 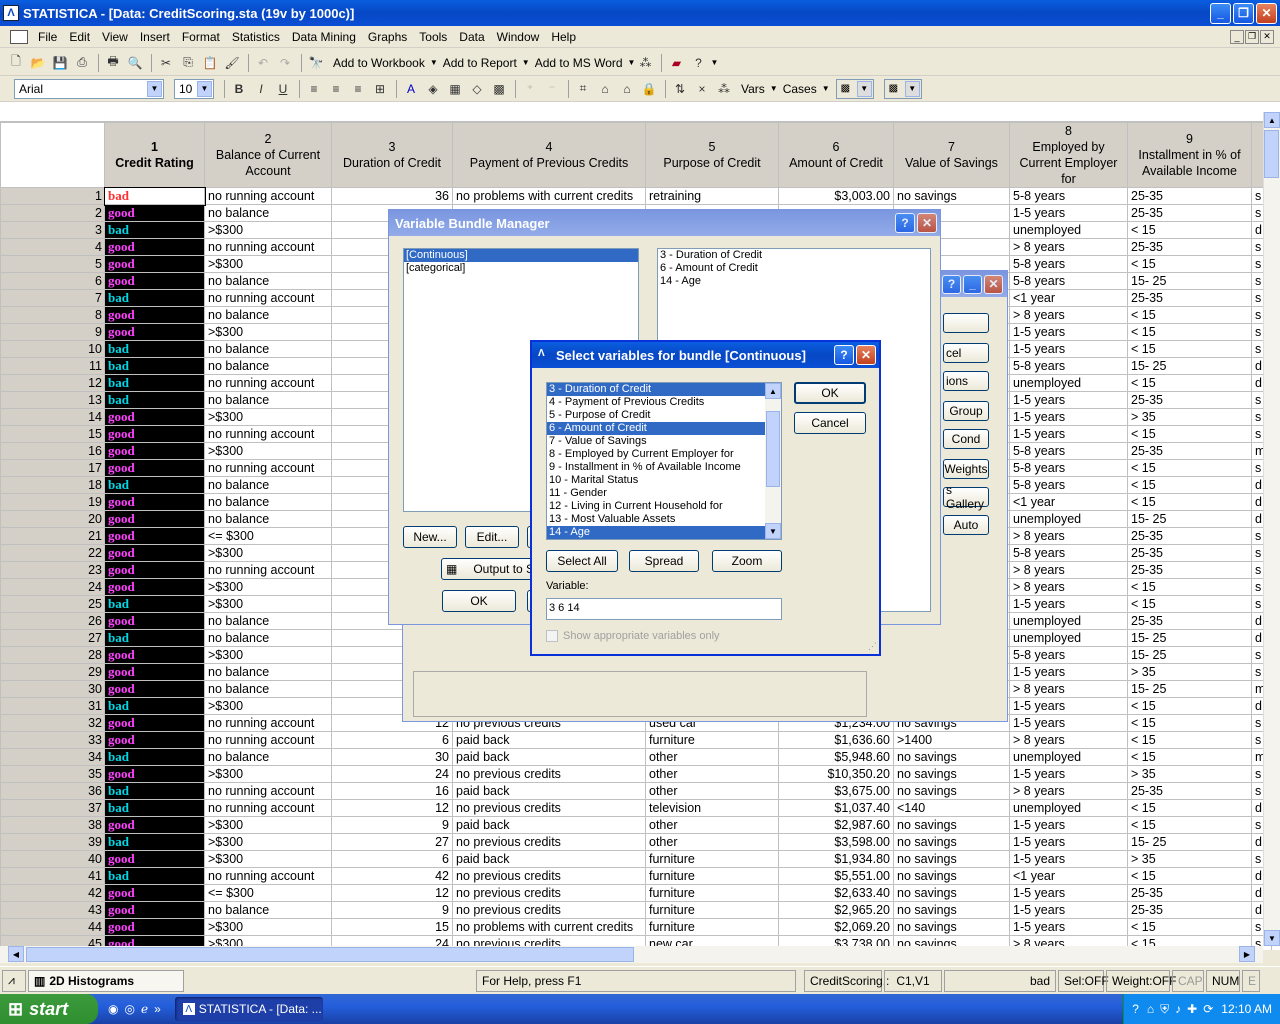 I want to click on data-cell: 12, so click(x=392, y=808).